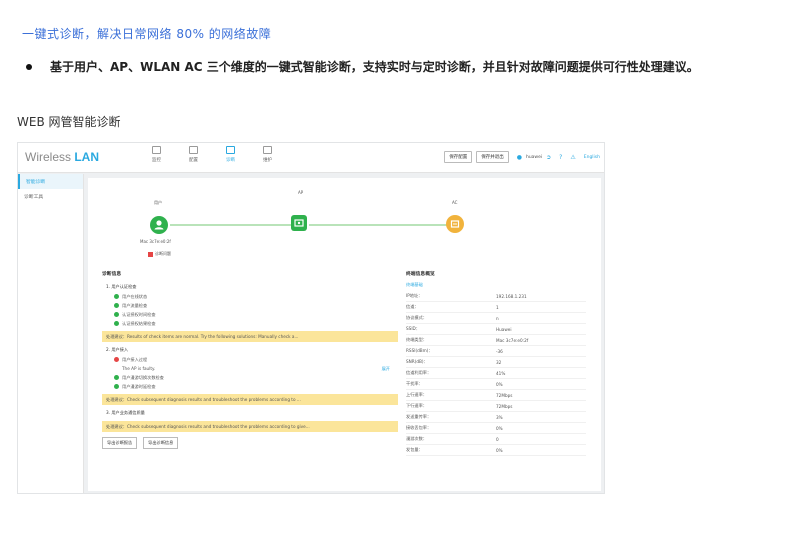 This screenshot has height=546, width=790. I want to click on check-label: 认证授权结果检查, so click(139, 323).